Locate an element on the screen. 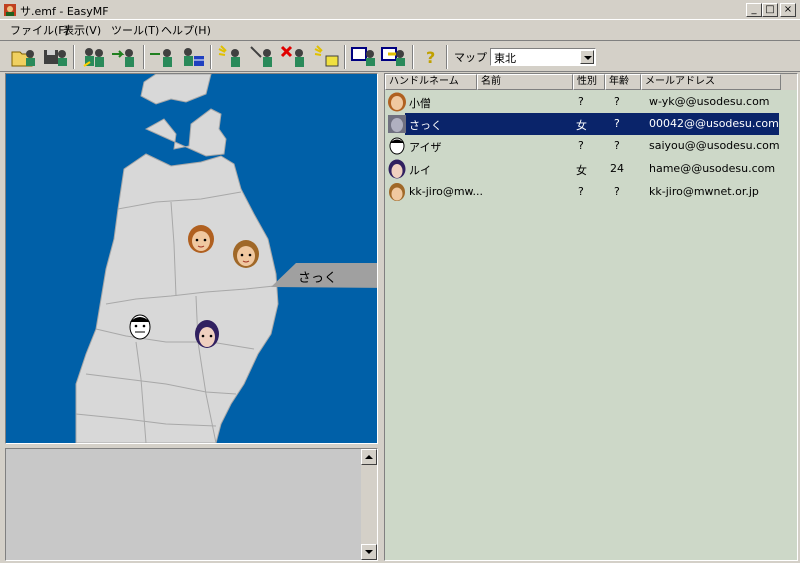 This screenshot has width=800, height=563. scroll-up-button is located at coordinates (369, 457).